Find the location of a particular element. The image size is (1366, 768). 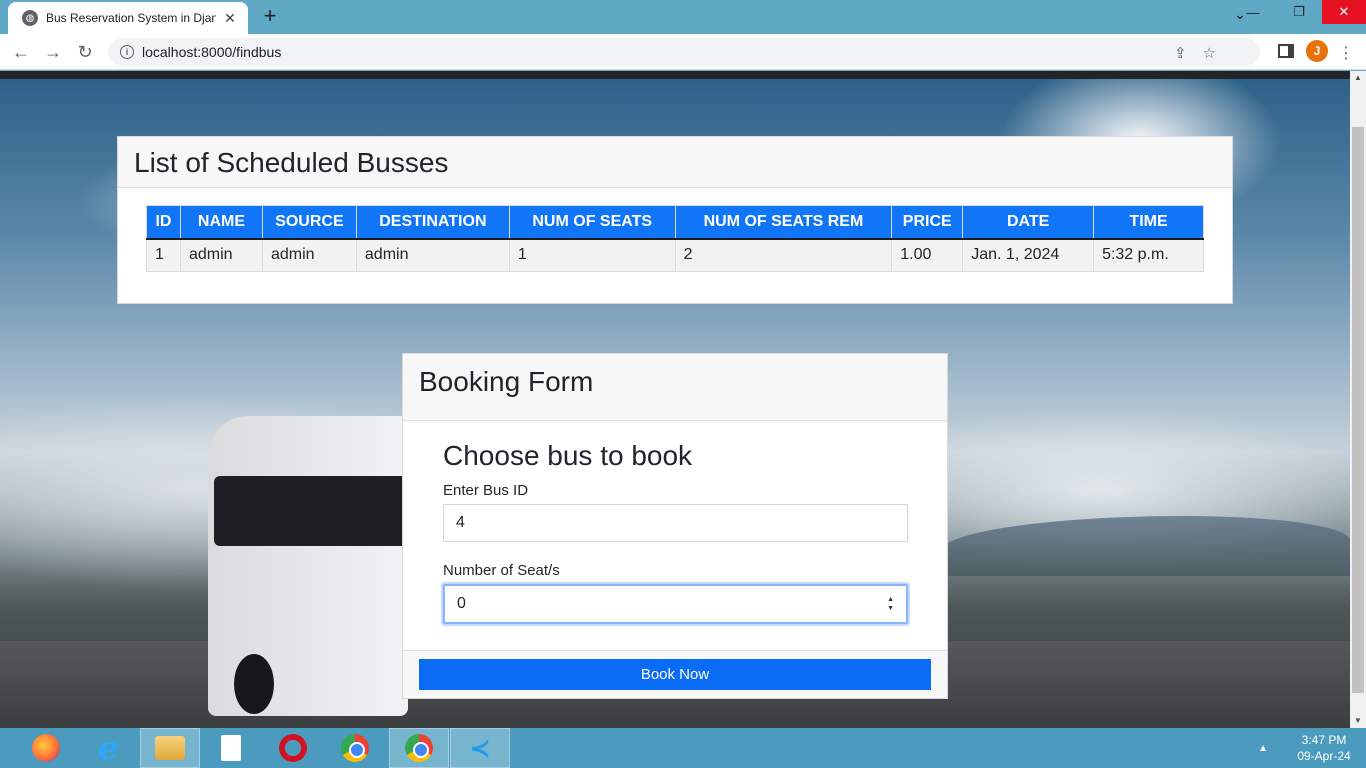

taskbar-firefox is located at coordinates (46, 748).